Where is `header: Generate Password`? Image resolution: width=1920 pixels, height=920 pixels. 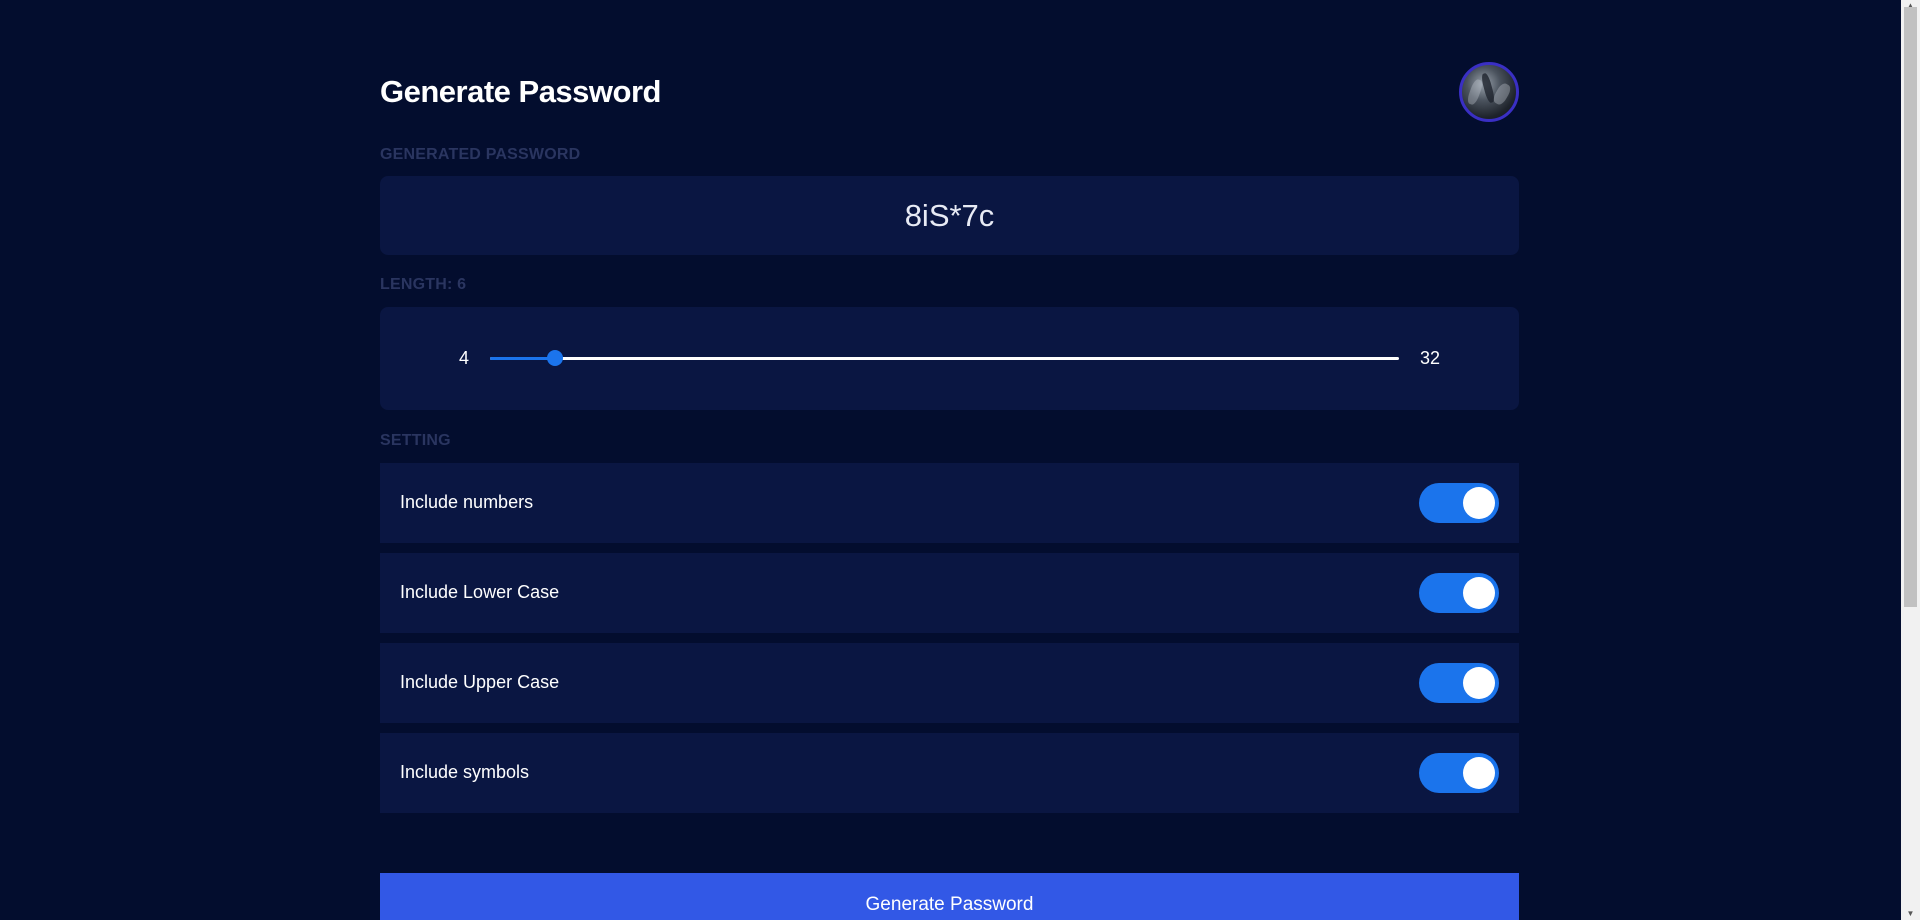
header: Generate Password is located at coordinates (949, 92).